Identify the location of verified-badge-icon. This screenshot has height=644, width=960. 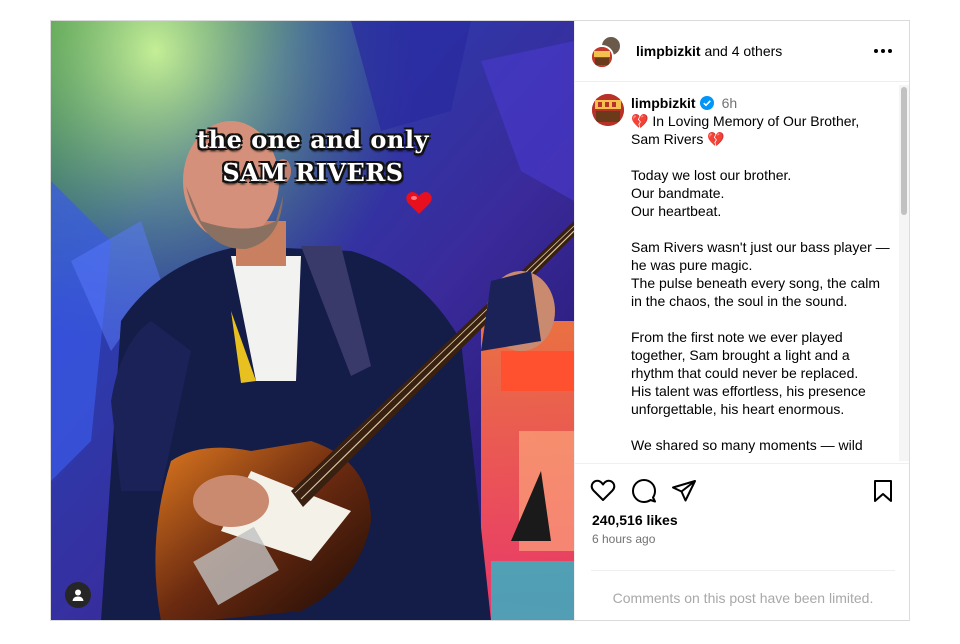
(706, 103).